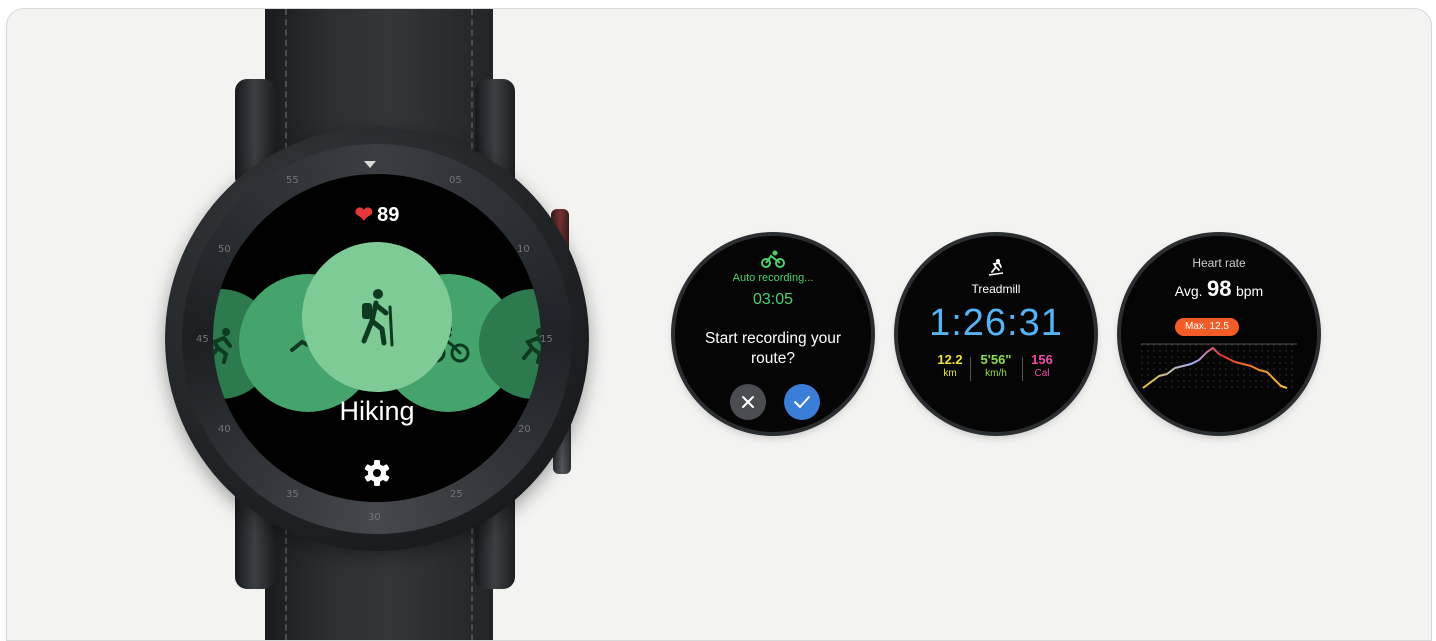 The image size is (1436, 641). I want to click on prompt-line-1: Start recording your, so click(773, 338).